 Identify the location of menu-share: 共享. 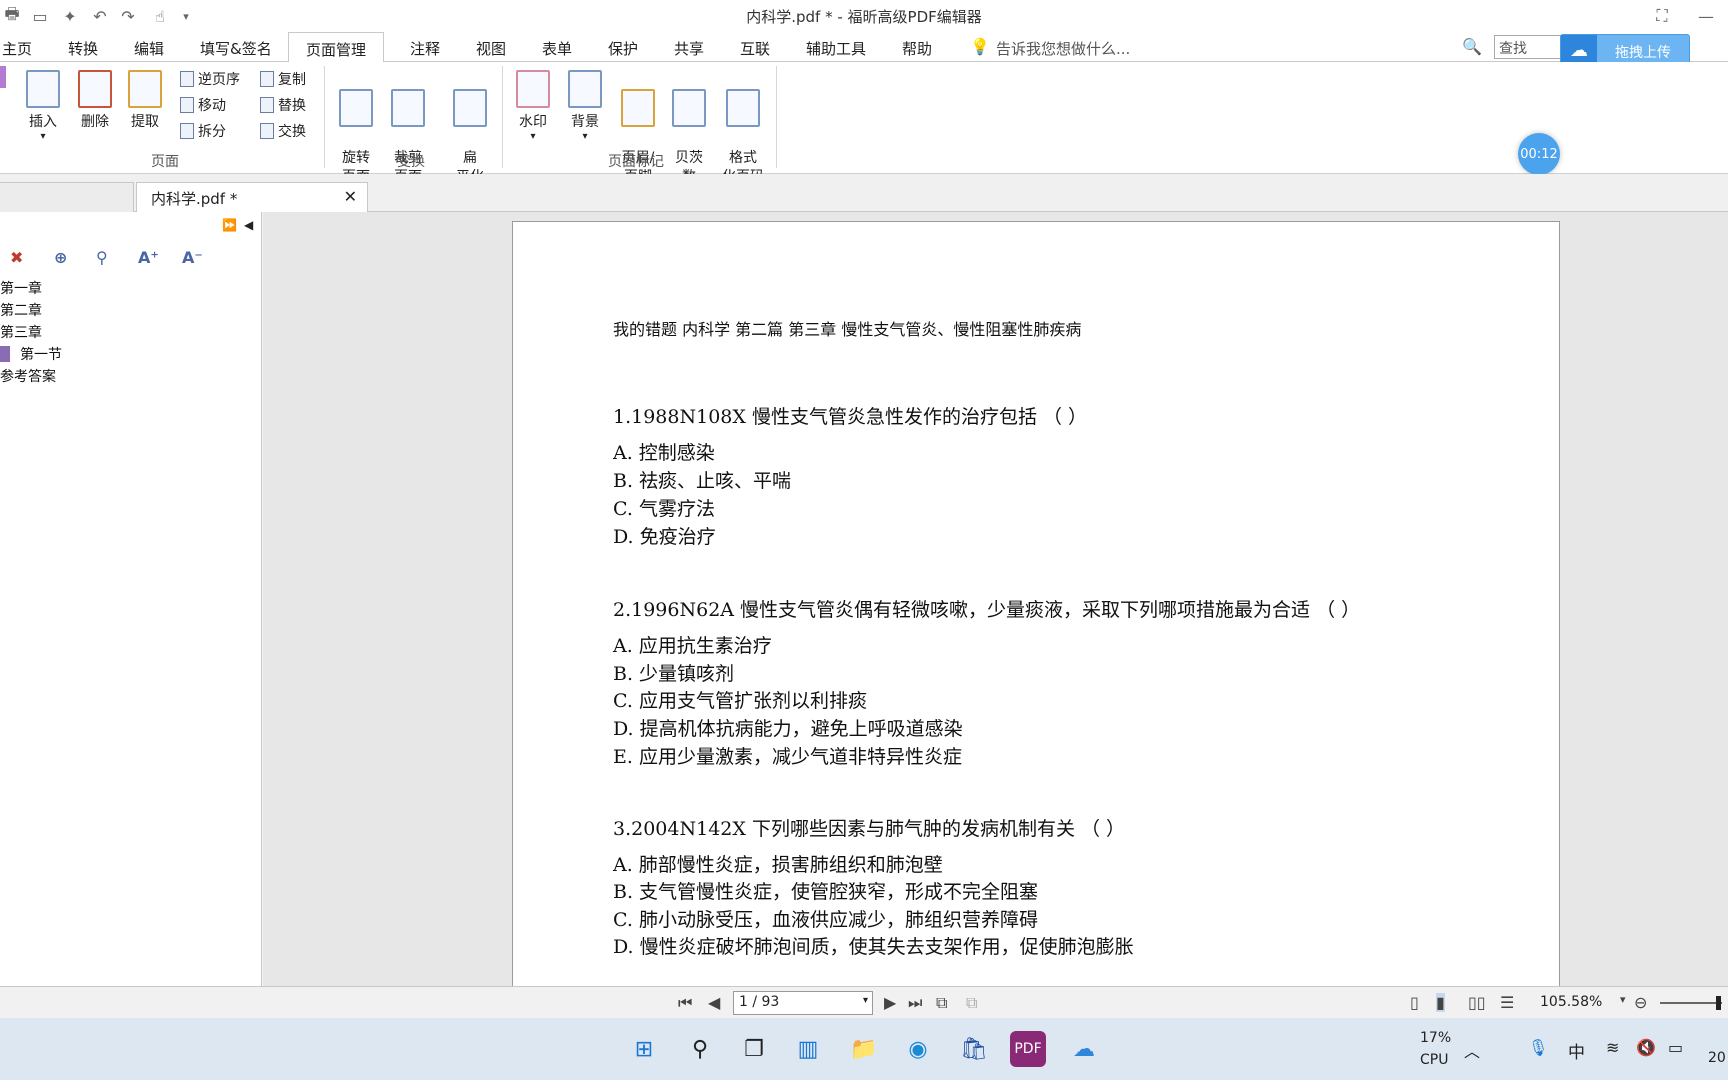
(689, 48).